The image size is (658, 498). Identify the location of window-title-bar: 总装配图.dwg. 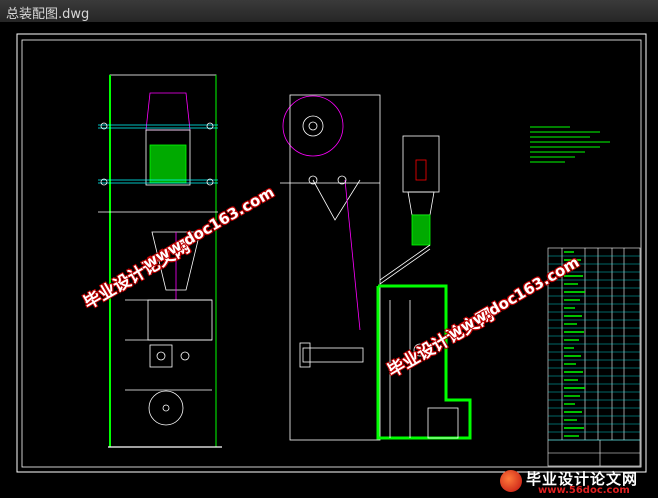
(329, 11).